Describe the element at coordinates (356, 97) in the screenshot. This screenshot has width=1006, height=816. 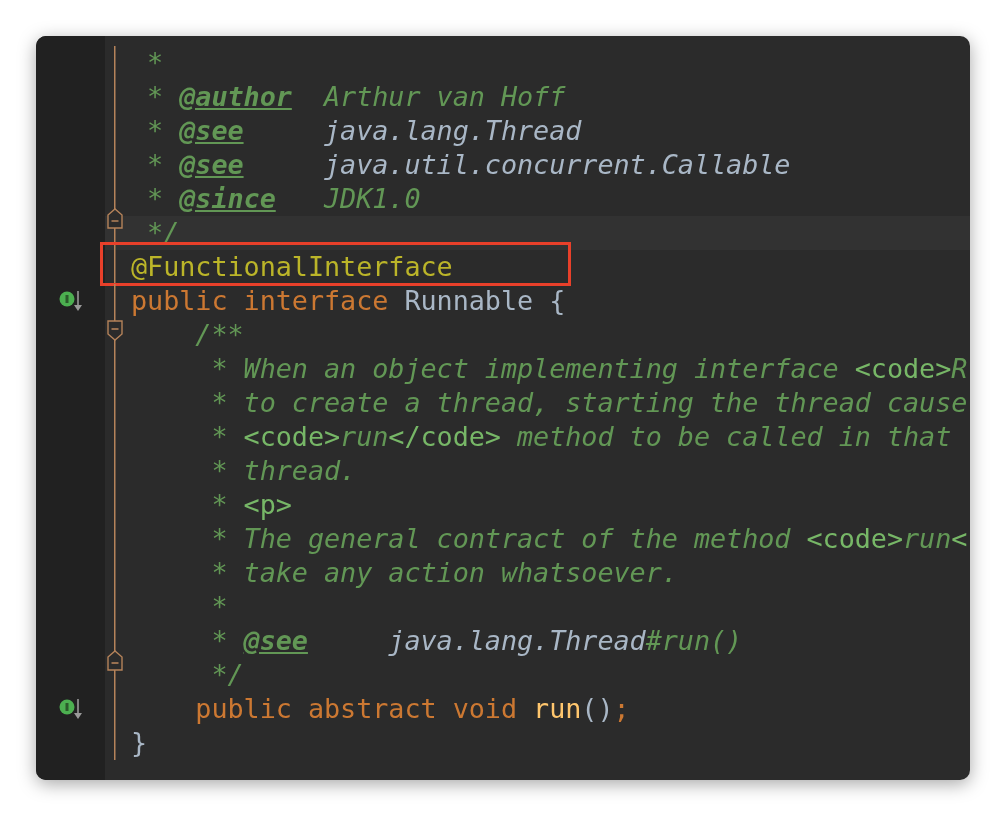
I see `code-line: * @author Arthur van Hoff` at that location.